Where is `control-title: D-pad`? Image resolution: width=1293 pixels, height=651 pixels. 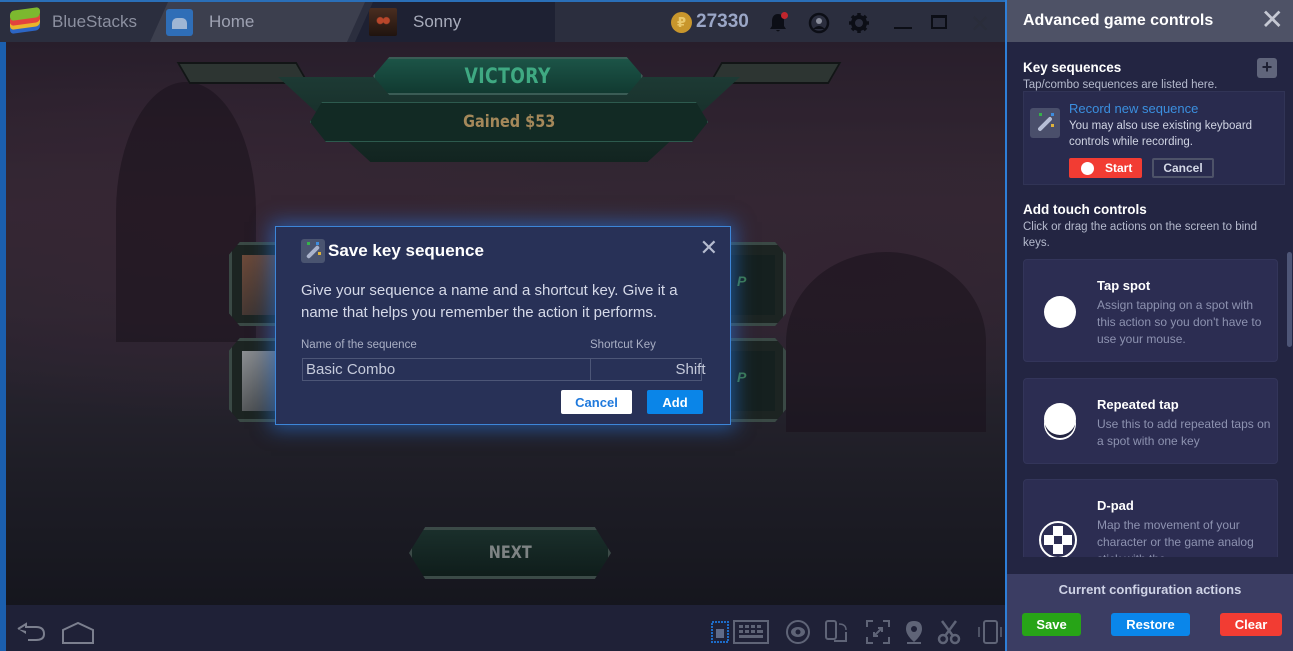
control-title: D-pad is located at coordinates (1115, 505).